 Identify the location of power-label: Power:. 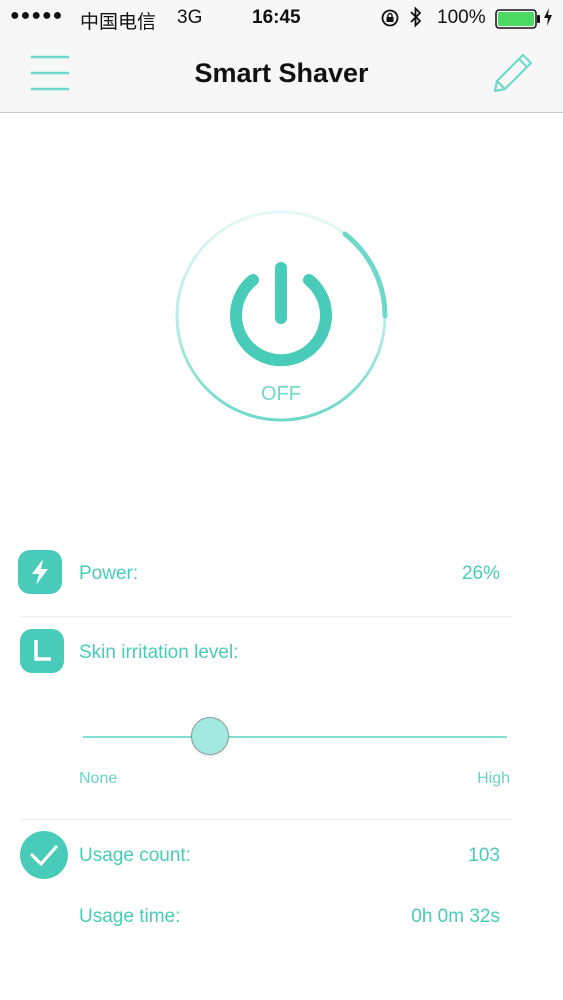
(109, 573).